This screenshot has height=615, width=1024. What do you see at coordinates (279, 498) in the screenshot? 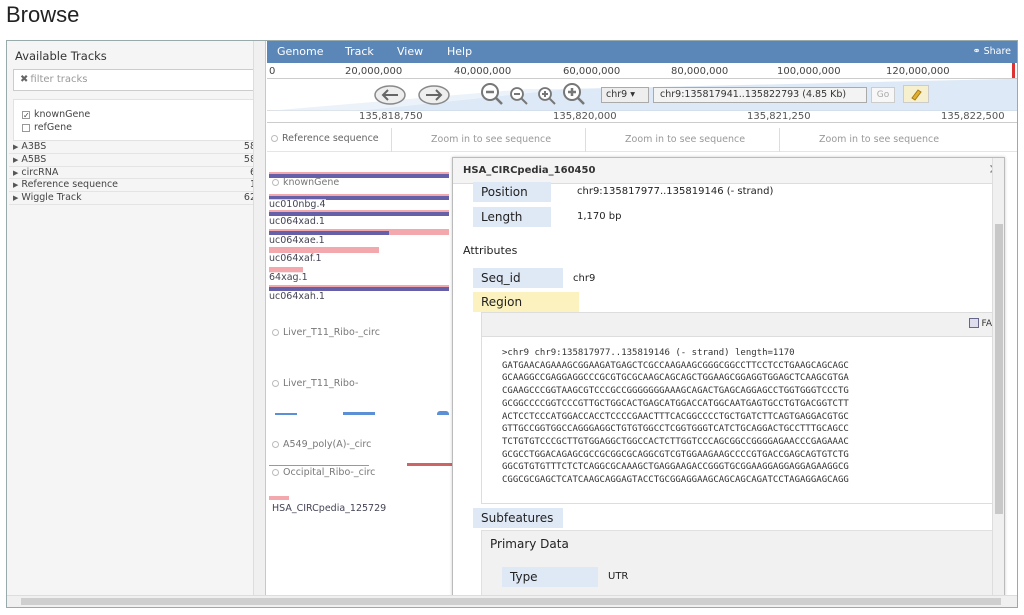
I see `circ-feature-bar` at bounding box center [279, 498].